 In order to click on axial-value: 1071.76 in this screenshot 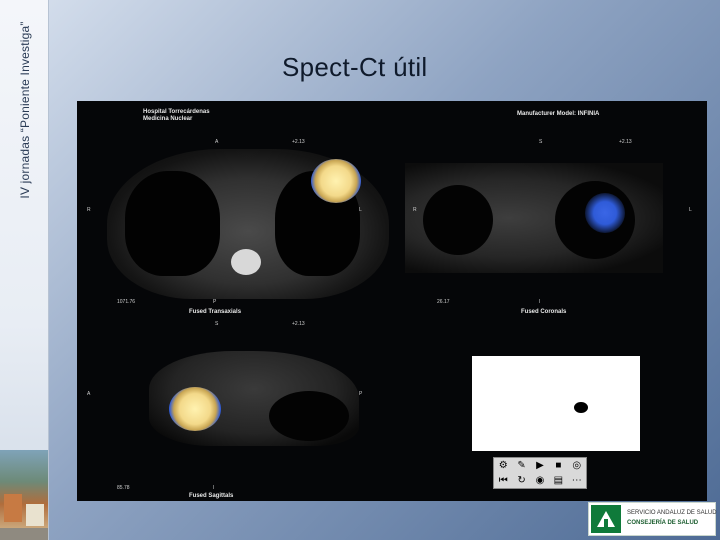, I will do `click(126, 302)`.